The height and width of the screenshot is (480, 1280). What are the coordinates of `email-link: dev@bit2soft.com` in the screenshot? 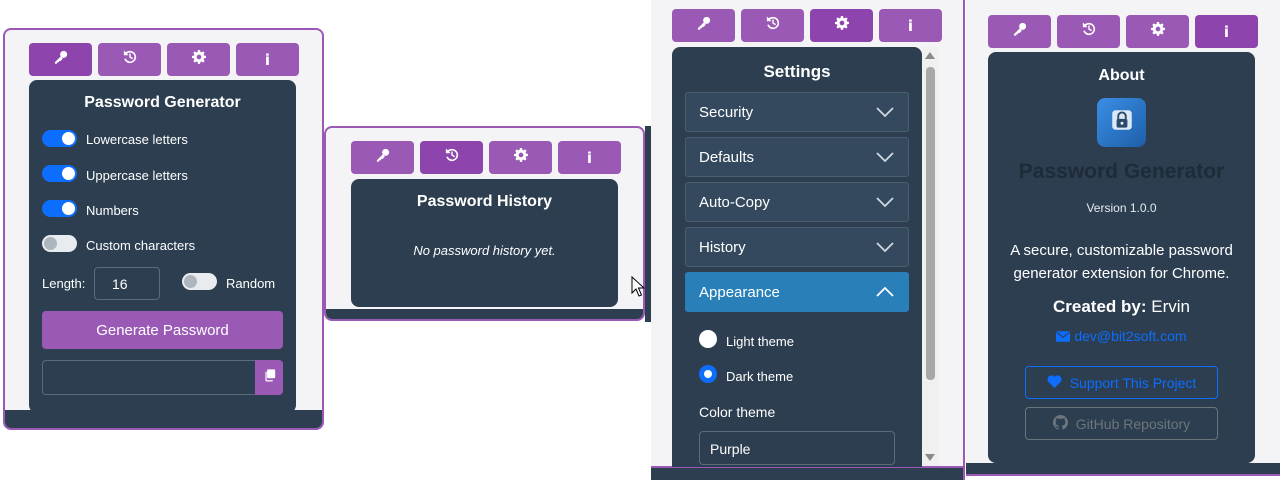 It's located at (1121, 336).